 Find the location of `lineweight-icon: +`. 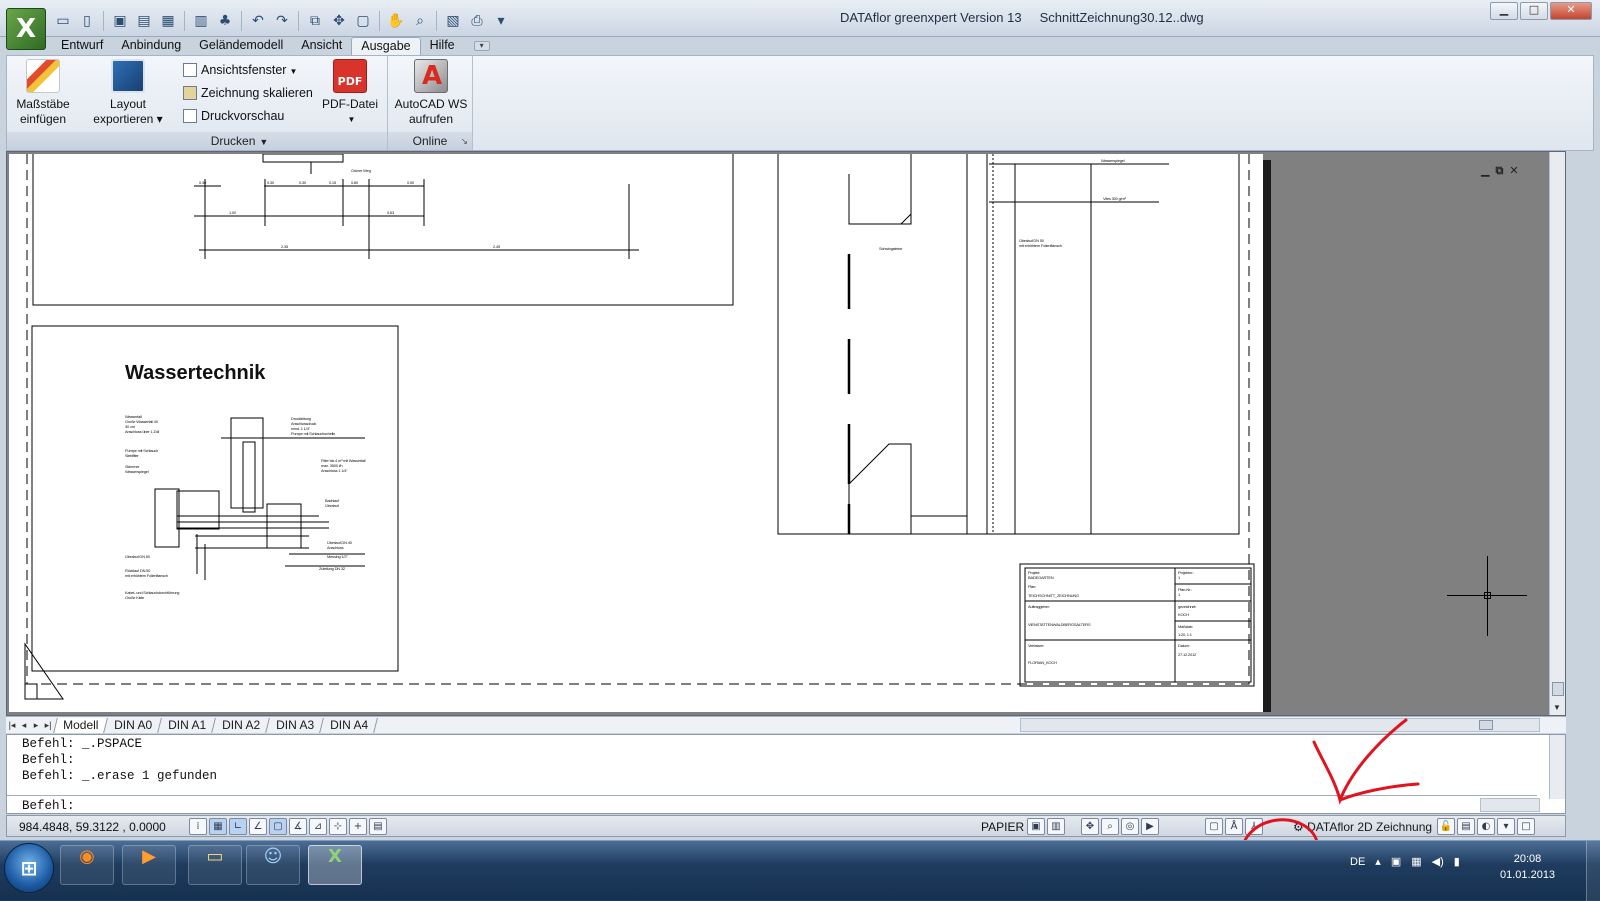

lineweight-icon: + is located at coordinates (358, 826).